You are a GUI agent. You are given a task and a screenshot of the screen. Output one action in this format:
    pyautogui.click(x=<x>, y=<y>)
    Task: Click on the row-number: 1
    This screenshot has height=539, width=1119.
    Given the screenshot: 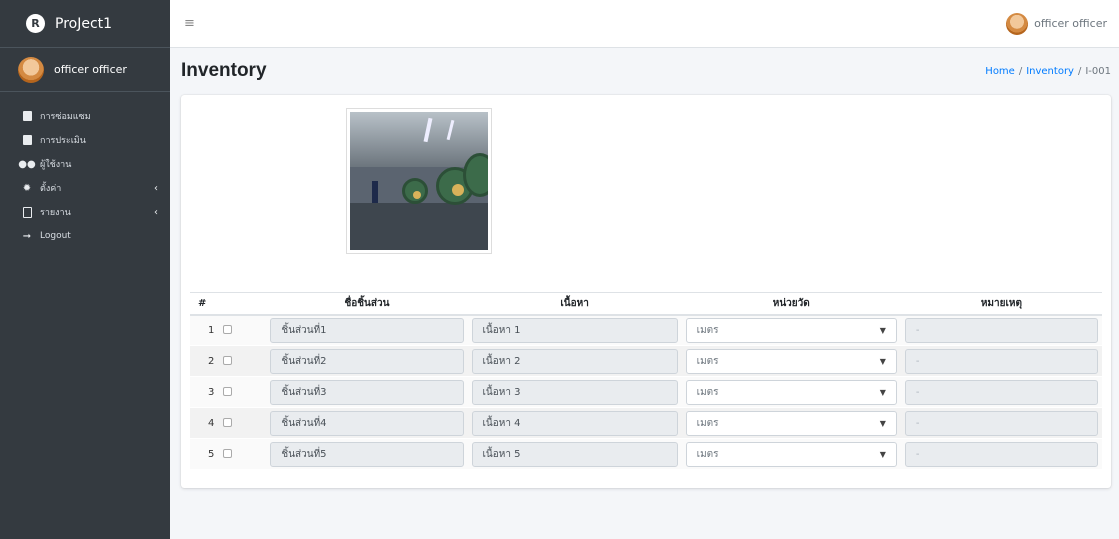 What is the action you would take?
    pyautogui.click(x=207, y=330)
    